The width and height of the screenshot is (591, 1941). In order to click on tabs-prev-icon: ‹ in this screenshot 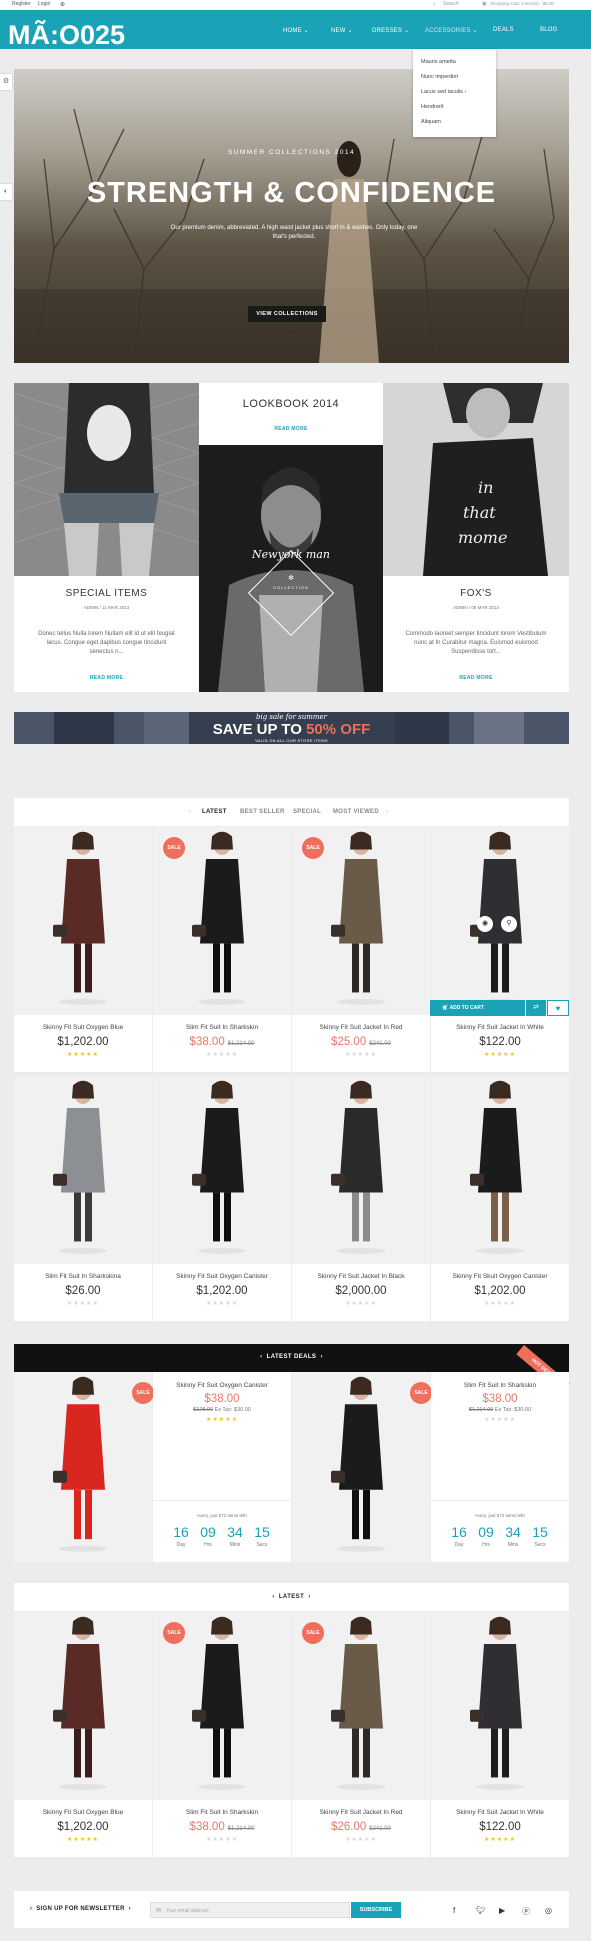, I will do `click(190, 812)`.